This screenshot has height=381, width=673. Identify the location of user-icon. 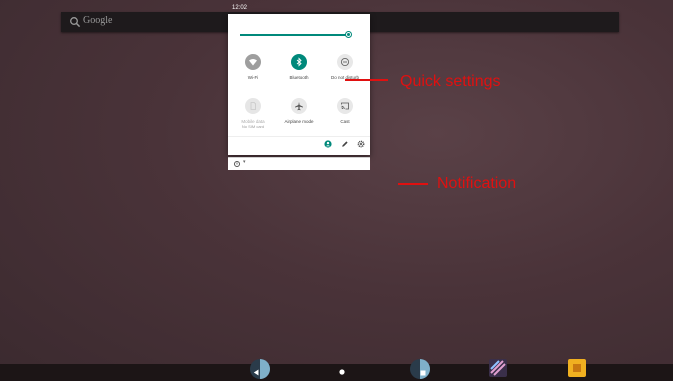
(328, 144).